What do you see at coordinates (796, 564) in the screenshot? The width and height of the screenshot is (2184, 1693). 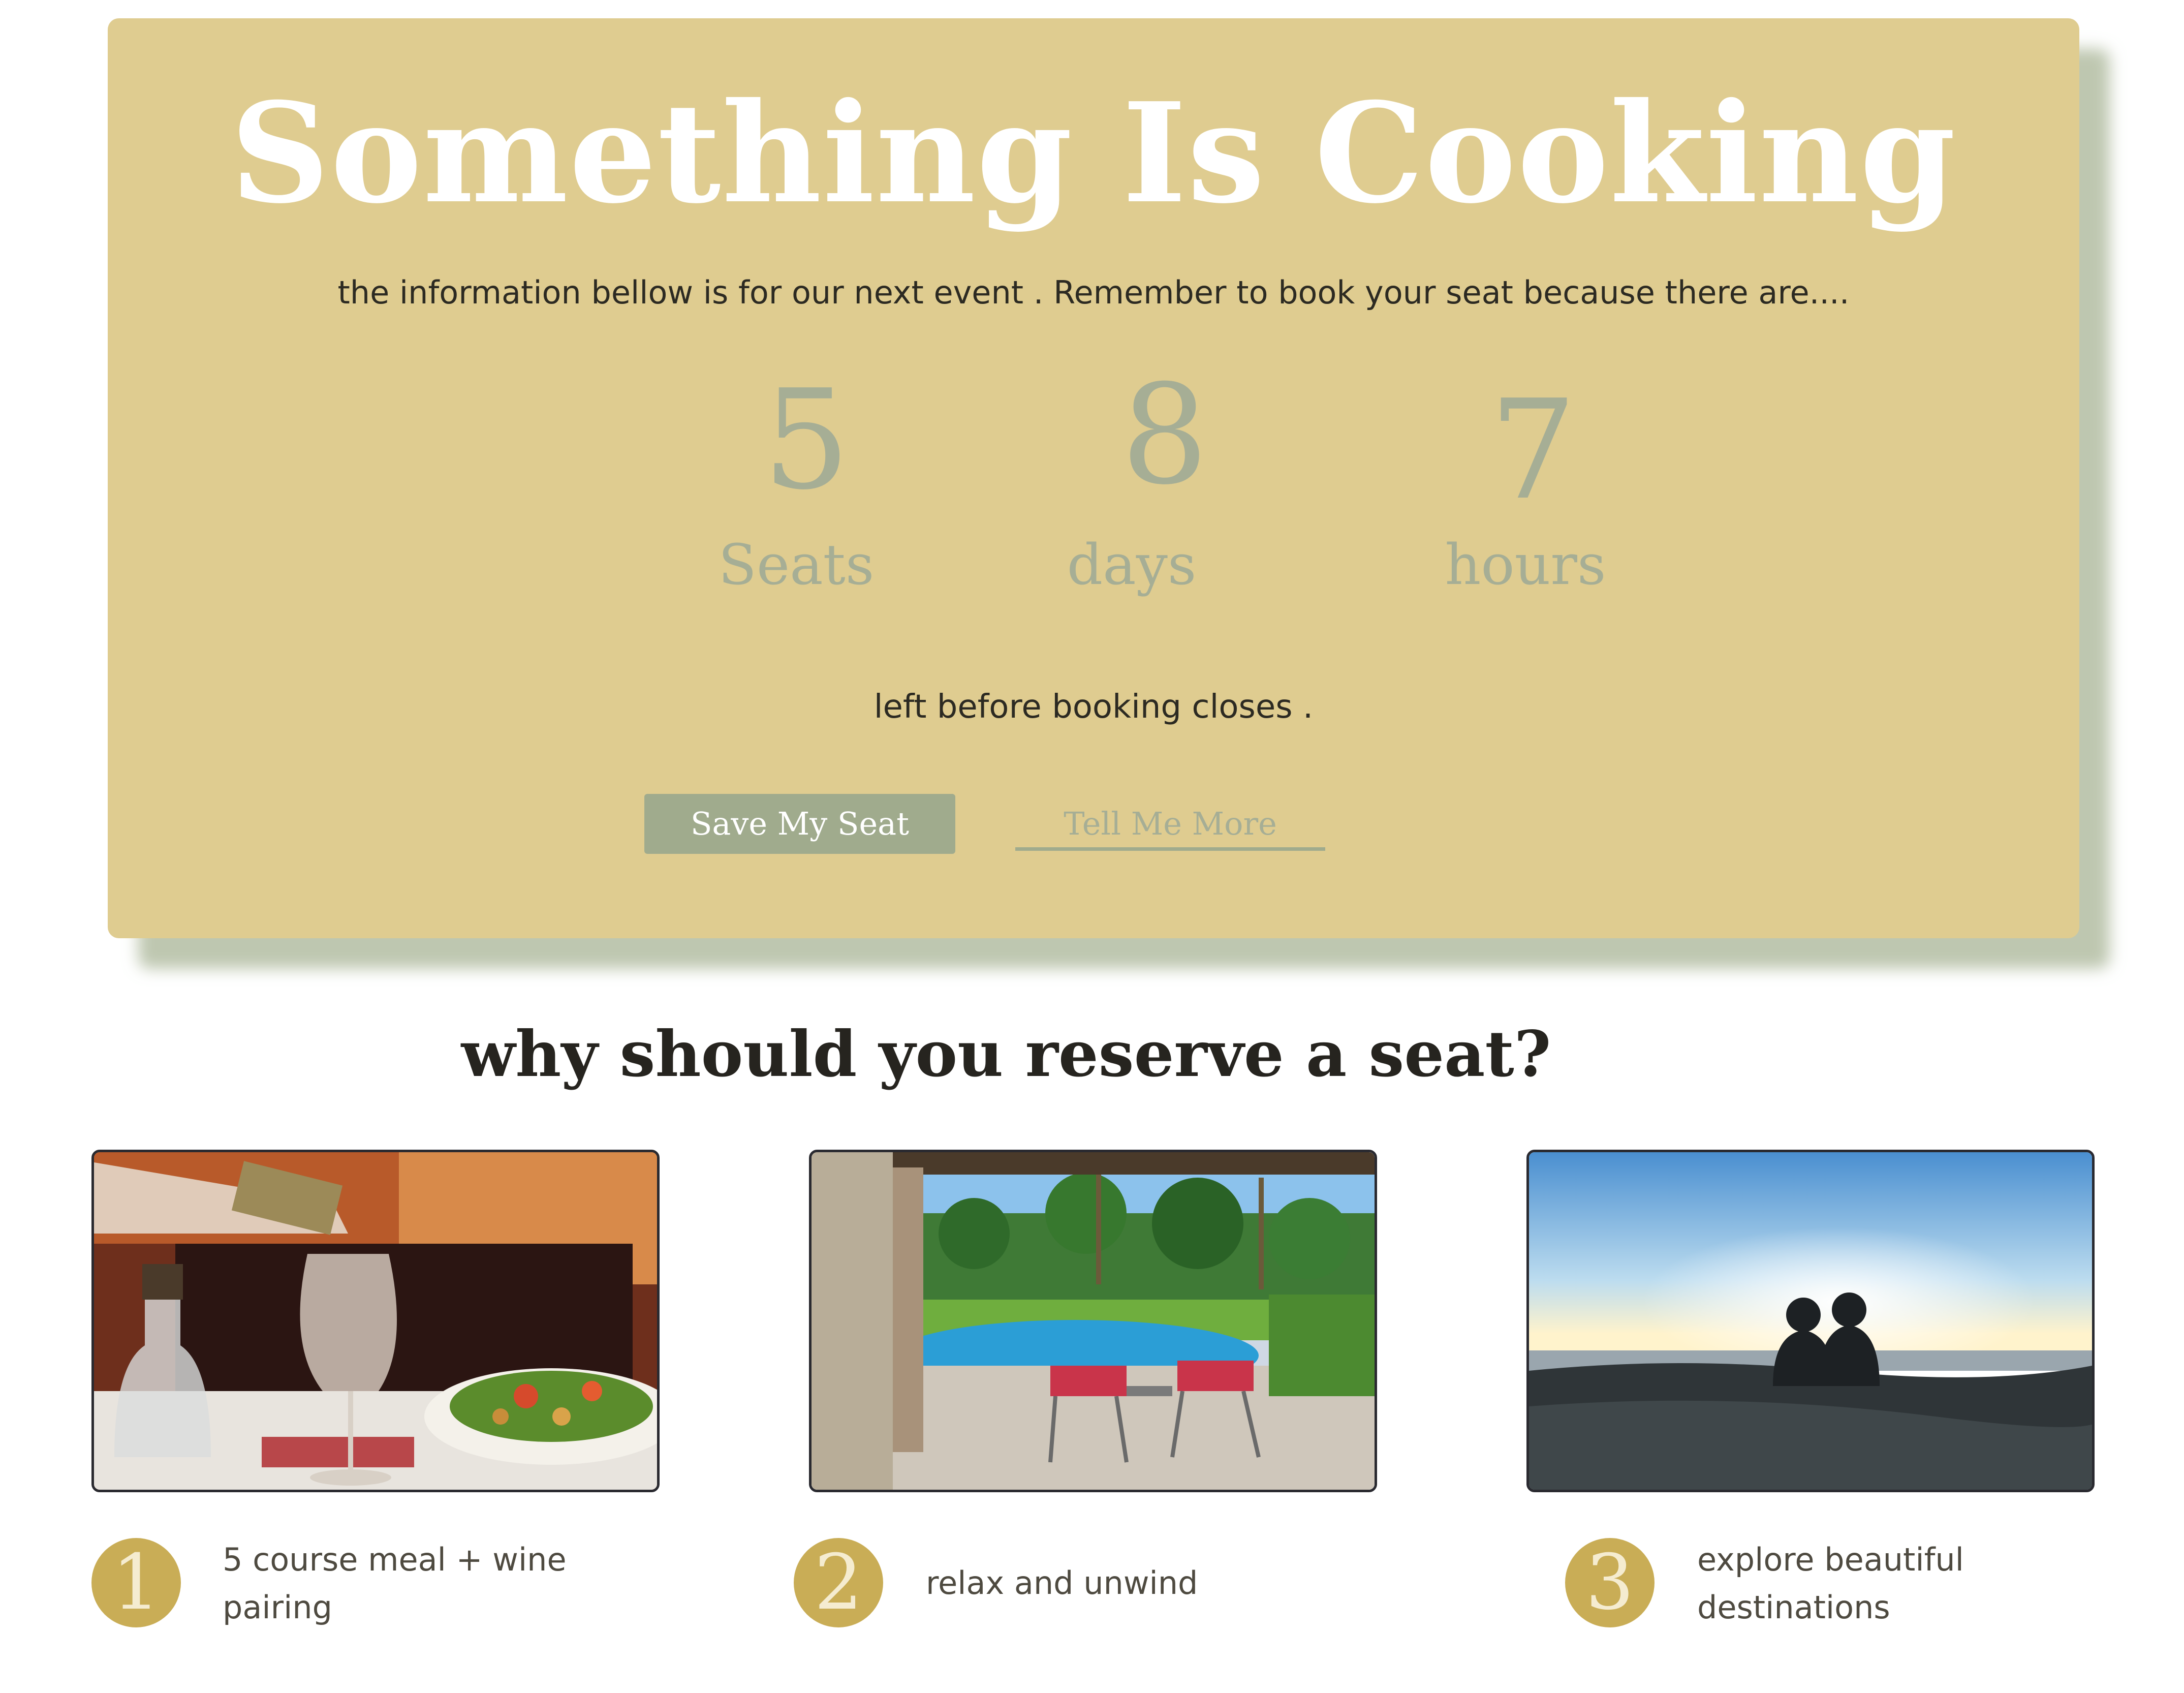 I see `seats-count-label: Seats` at bounding box center [796, 564].